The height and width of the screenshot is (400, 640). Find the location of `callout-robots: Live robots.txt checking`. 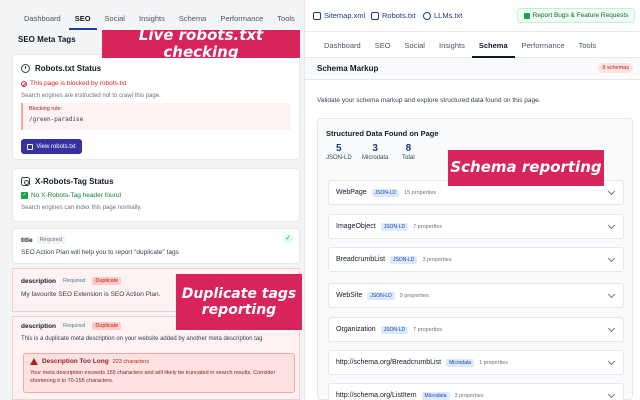

callout-robots: Live robots.txt checking is located at coordinates (201, 43).